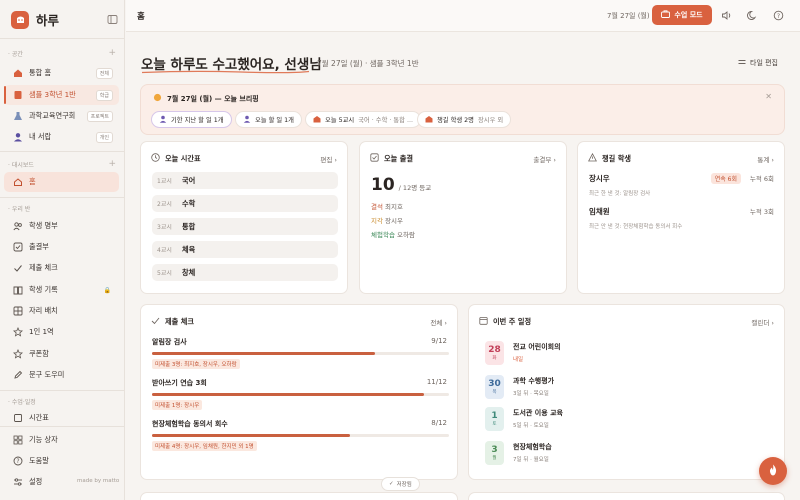 The image size is (800, 500). What do you see at coordinates (726, 15) in the screenshot?
I see `sound-icon` at bounding box center [726, 15].